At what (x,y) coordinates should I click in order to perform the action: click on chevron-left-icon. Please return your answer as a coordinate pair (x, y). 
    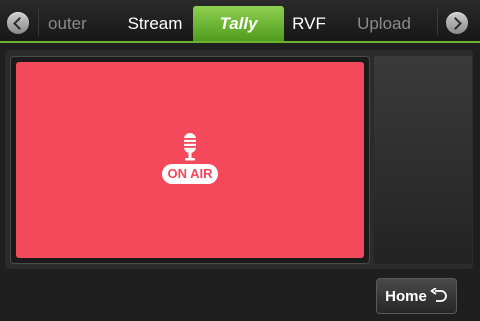
    Looking at the image, I should click on (19, 23).